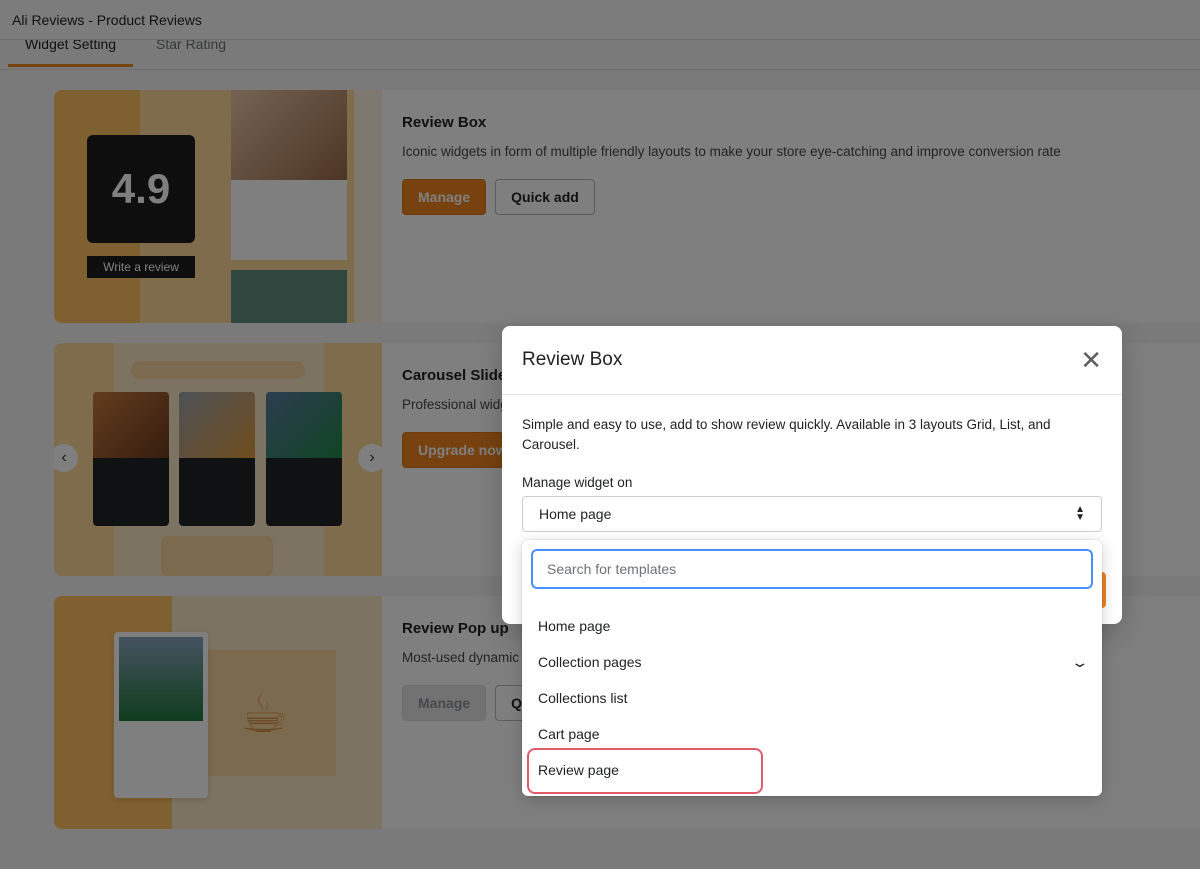 This screenshot has height=869, width=1200. I want to click on option-label: Home page, so click(574, 626).